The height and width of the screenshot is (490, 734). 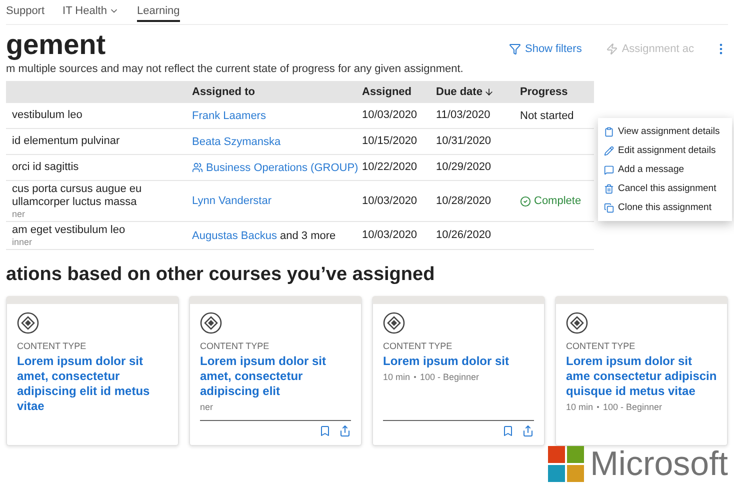 What do you see at coordinates (92, 384) in the screenshot?
I see `course-title-link: Lorem ipsum dolor sit amet, consectetur adipiscing elit id metus vitae` at bounding box center [92, 384].